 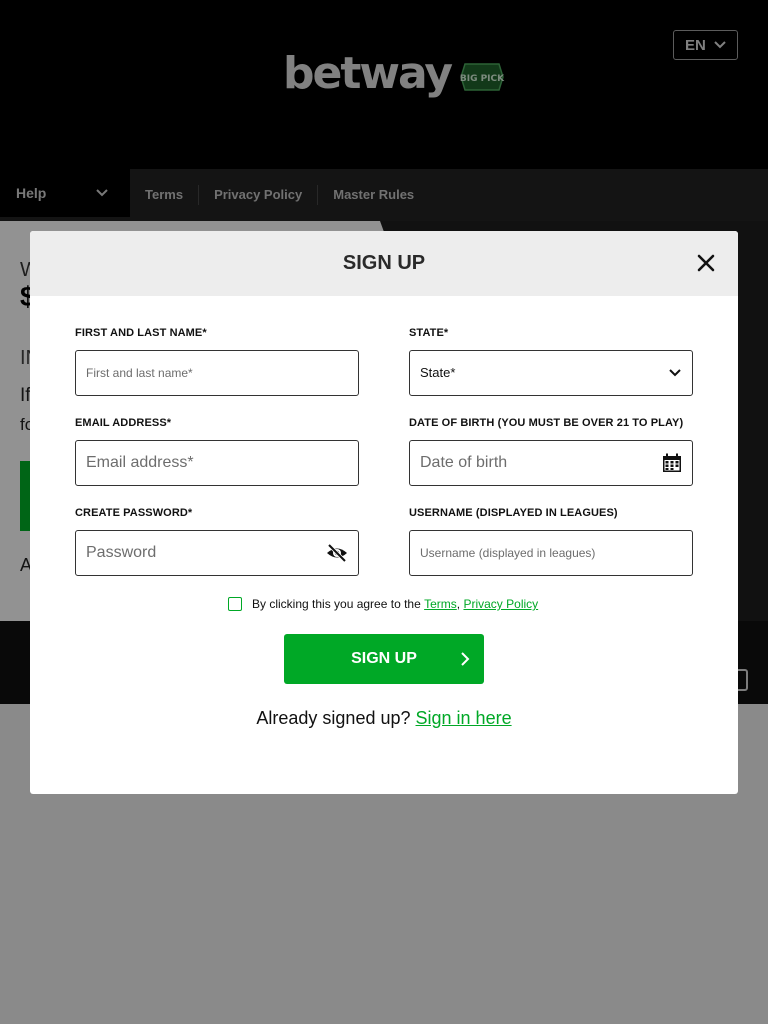 I want to click on name-field-wrapper, so click(x=217, y=373).